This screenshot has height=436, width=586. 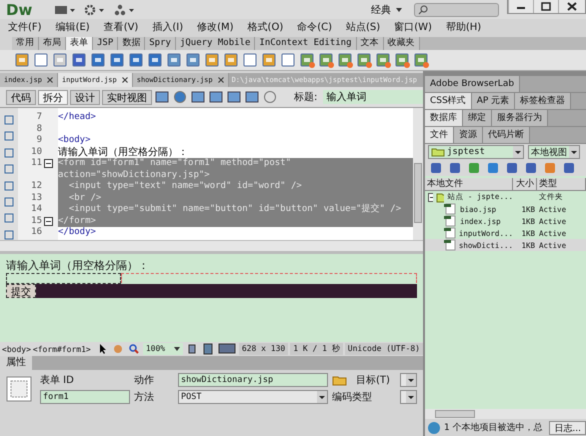 I want to click on folder-icon, so click(x=340, y=380).